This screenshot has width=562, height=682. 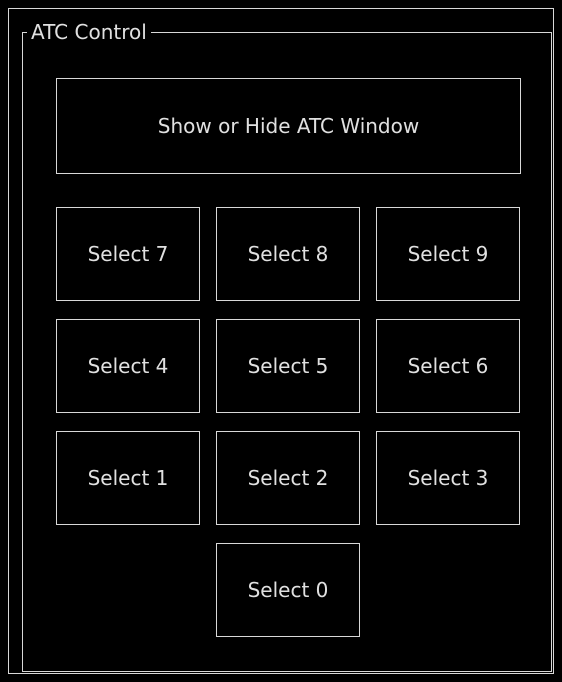 What do you see at coordinates (288, 126) in the screenshot?
I see `show-hide-atc-window-button: Show or Hide ATC Window` at bounding box center [288, 126].